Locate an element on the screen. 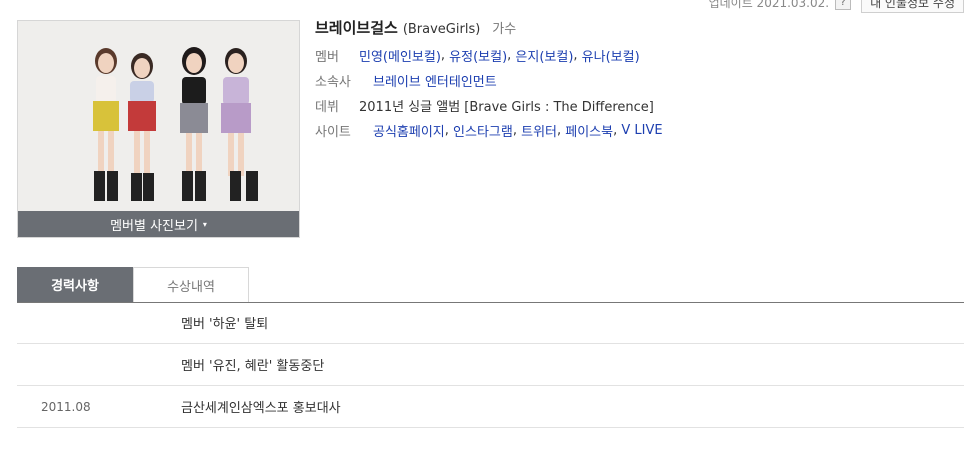 This screenshot has width=964, height=456. member-photos-button: 멤버별 사진보기 ▾ is located at coordinates (158, 224).